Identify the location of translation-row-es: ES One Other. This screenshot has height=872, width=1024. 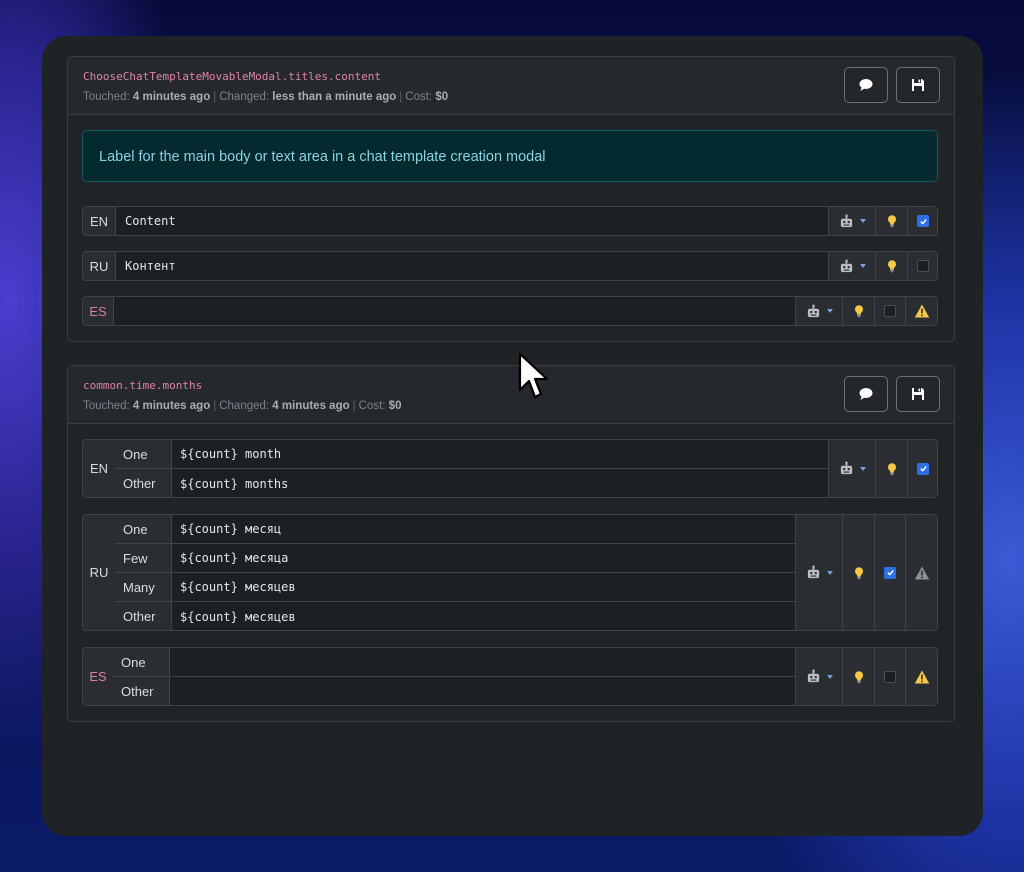
(510, 676).